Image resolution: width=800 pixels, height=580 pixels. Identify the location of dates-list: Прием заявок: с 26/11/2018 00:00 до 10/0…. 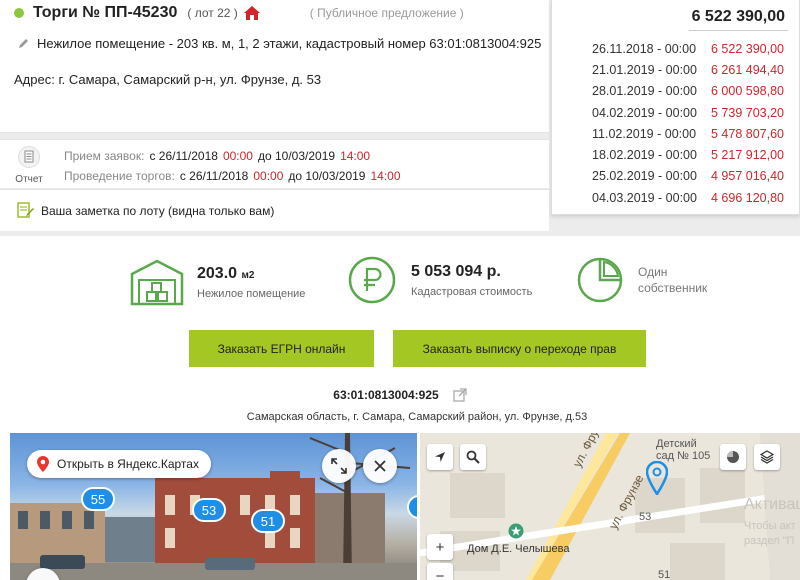
(232, 166).